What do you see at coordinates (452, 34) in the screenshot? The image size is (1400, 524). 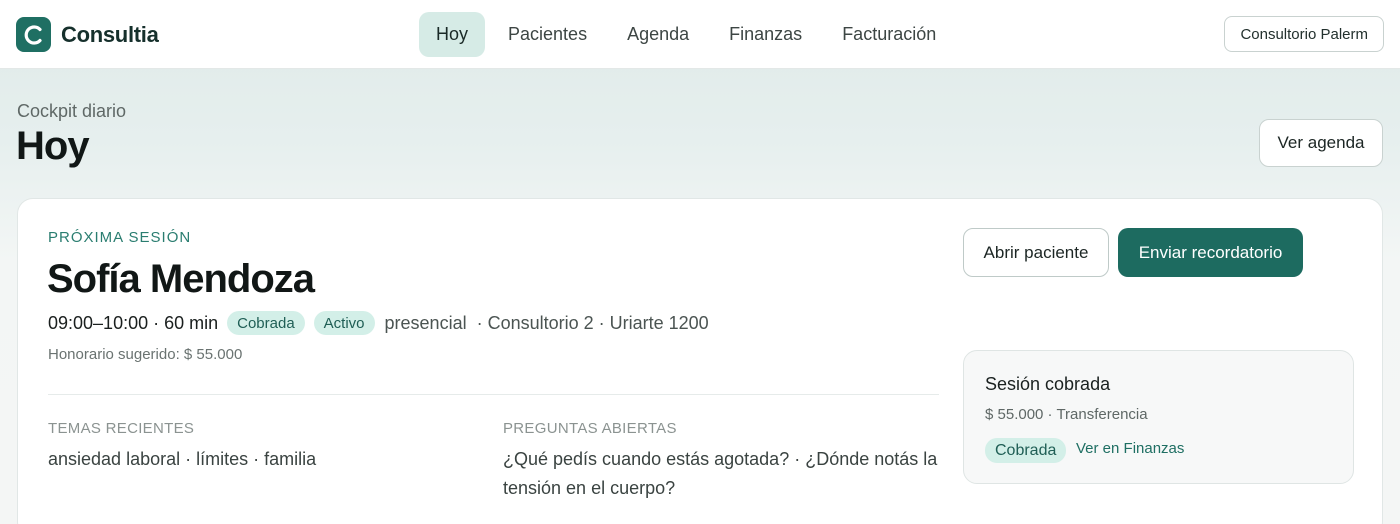 I see `nav-item-hoy: Hoy` at bounding box center [452, 34].